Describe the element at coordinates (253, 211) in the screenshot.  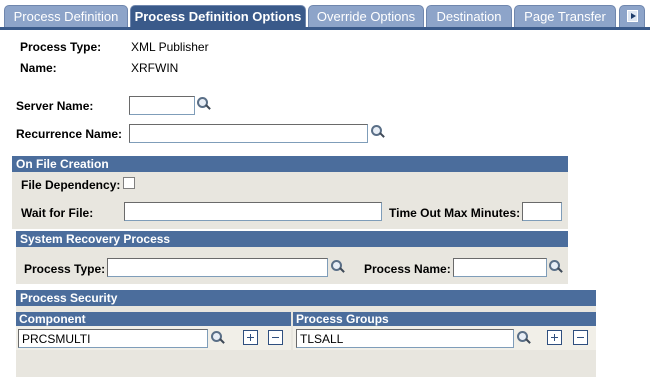
I see `wait-for-file-input` at that location.